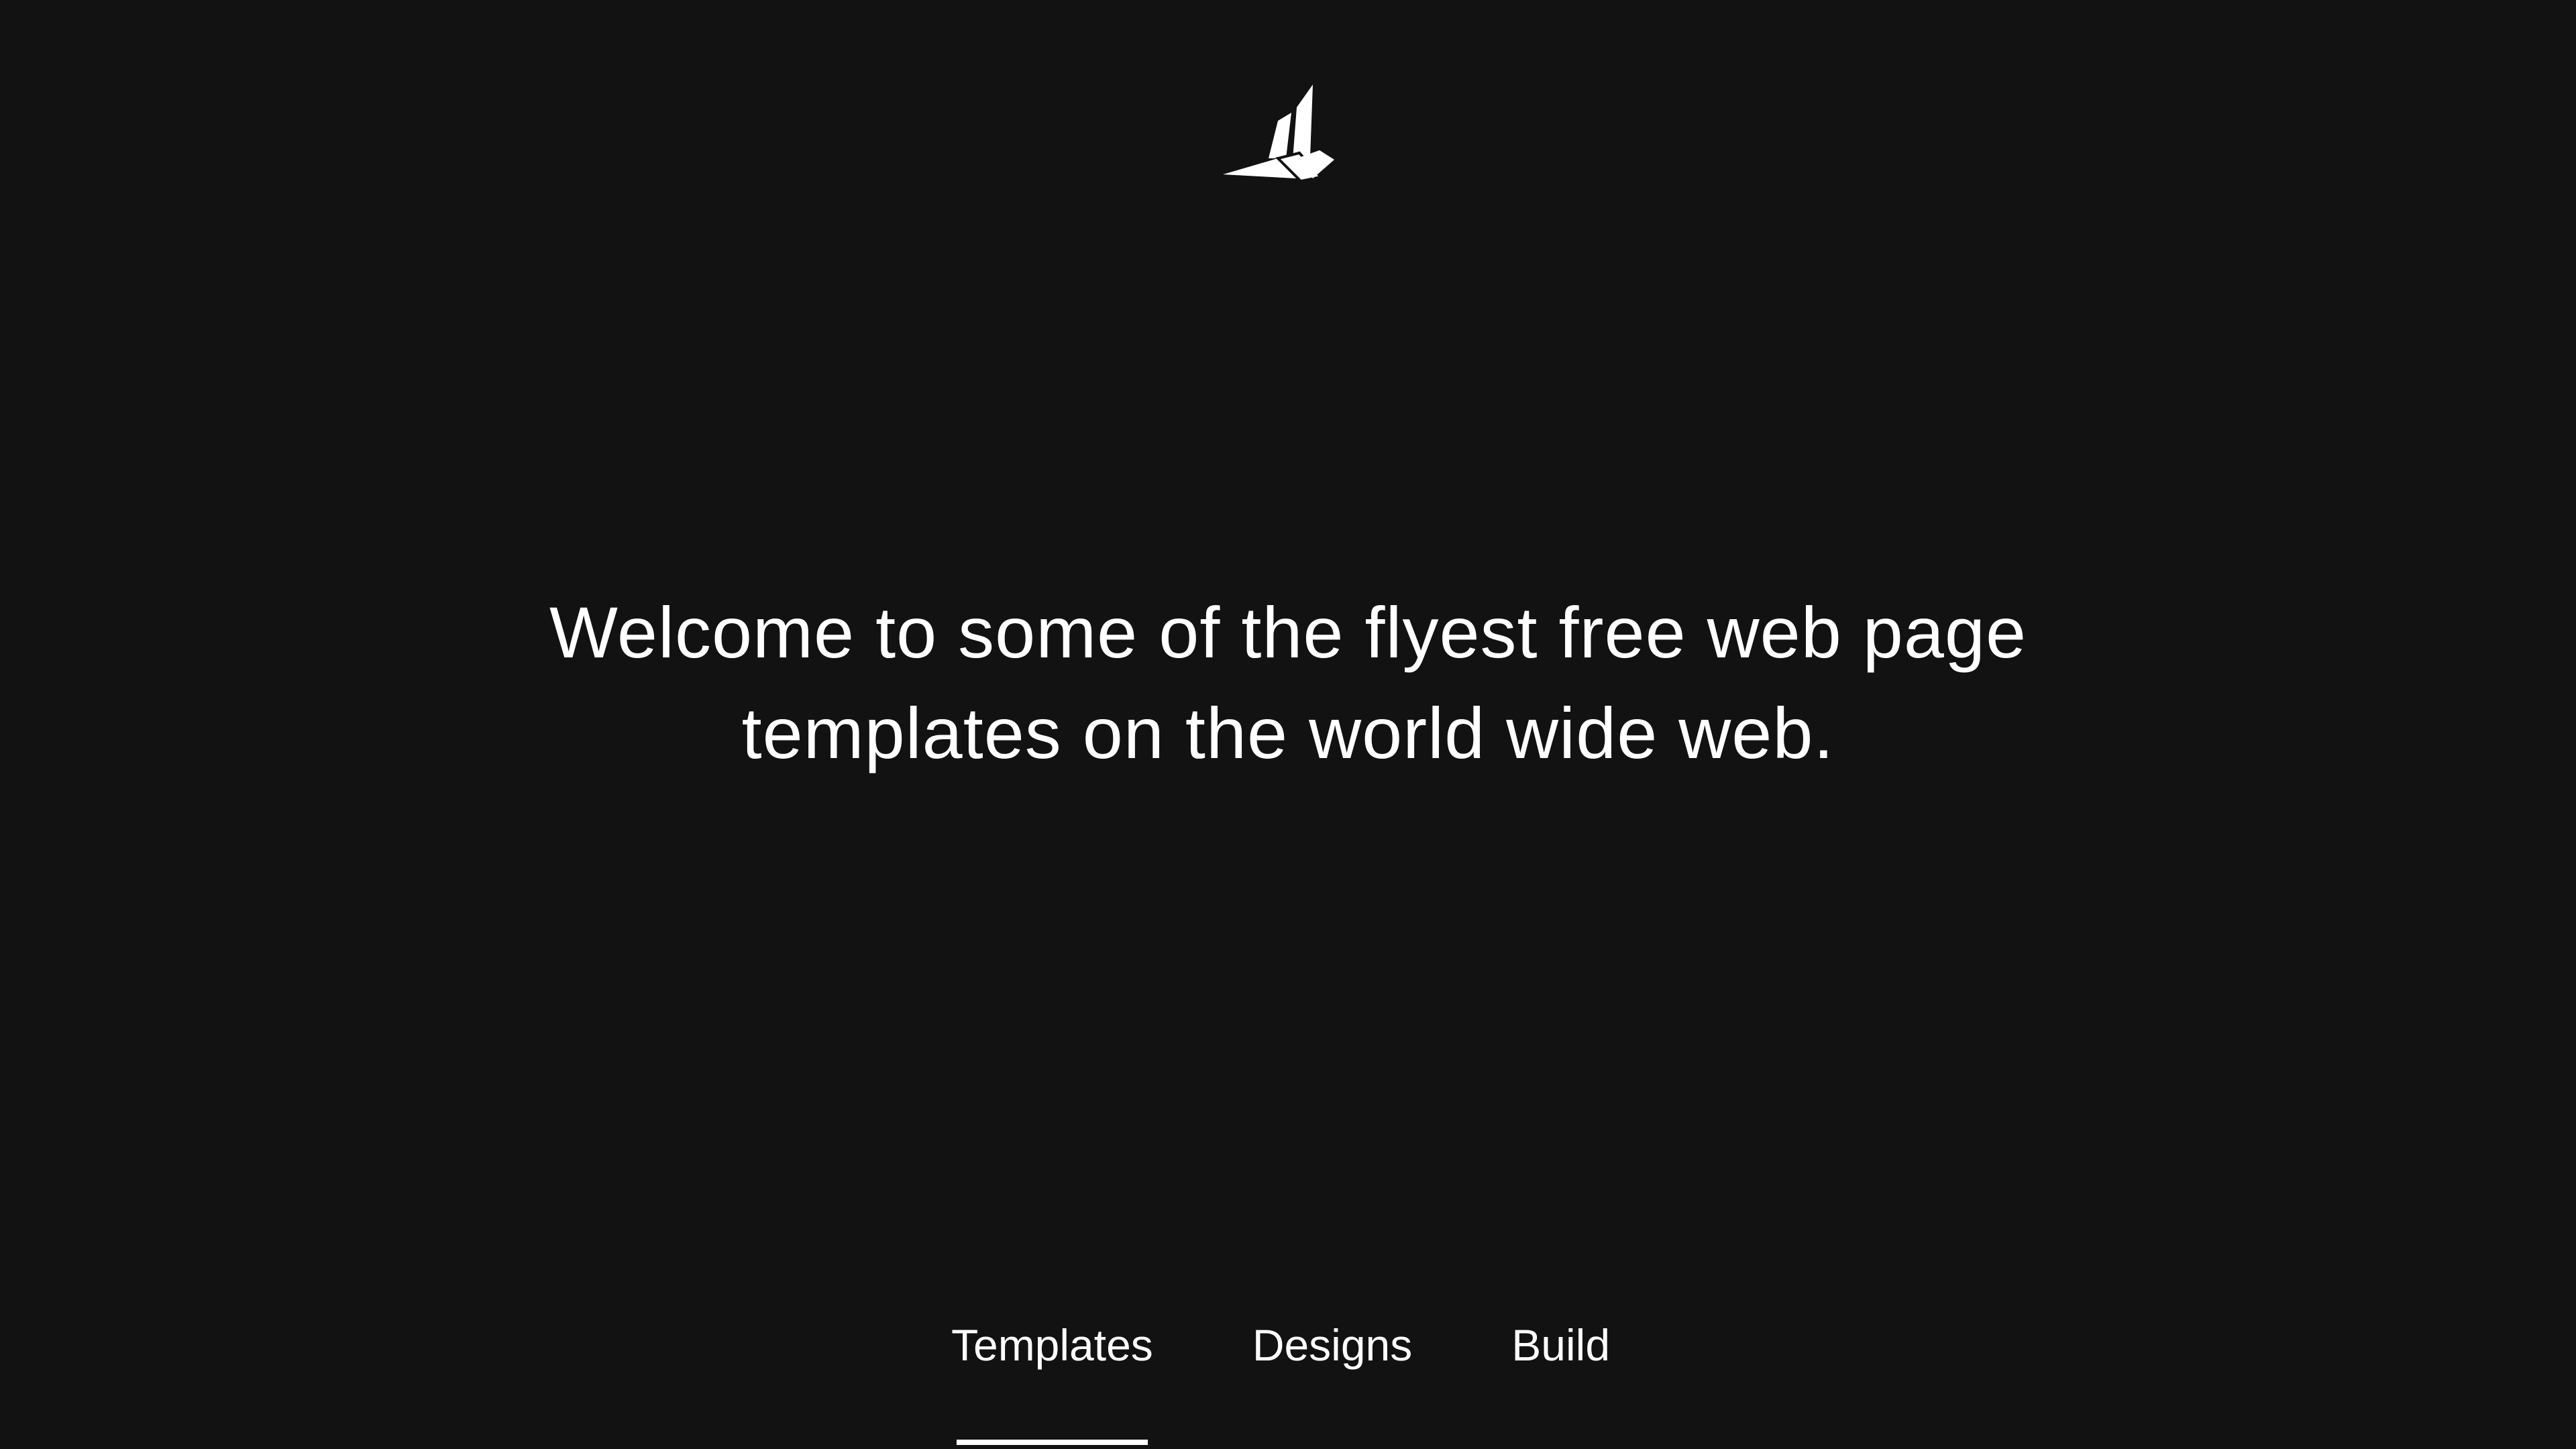 This screenshot has width=2576, height=1449. I want to click on tab-templates: Templates, so click(1052, 1382).